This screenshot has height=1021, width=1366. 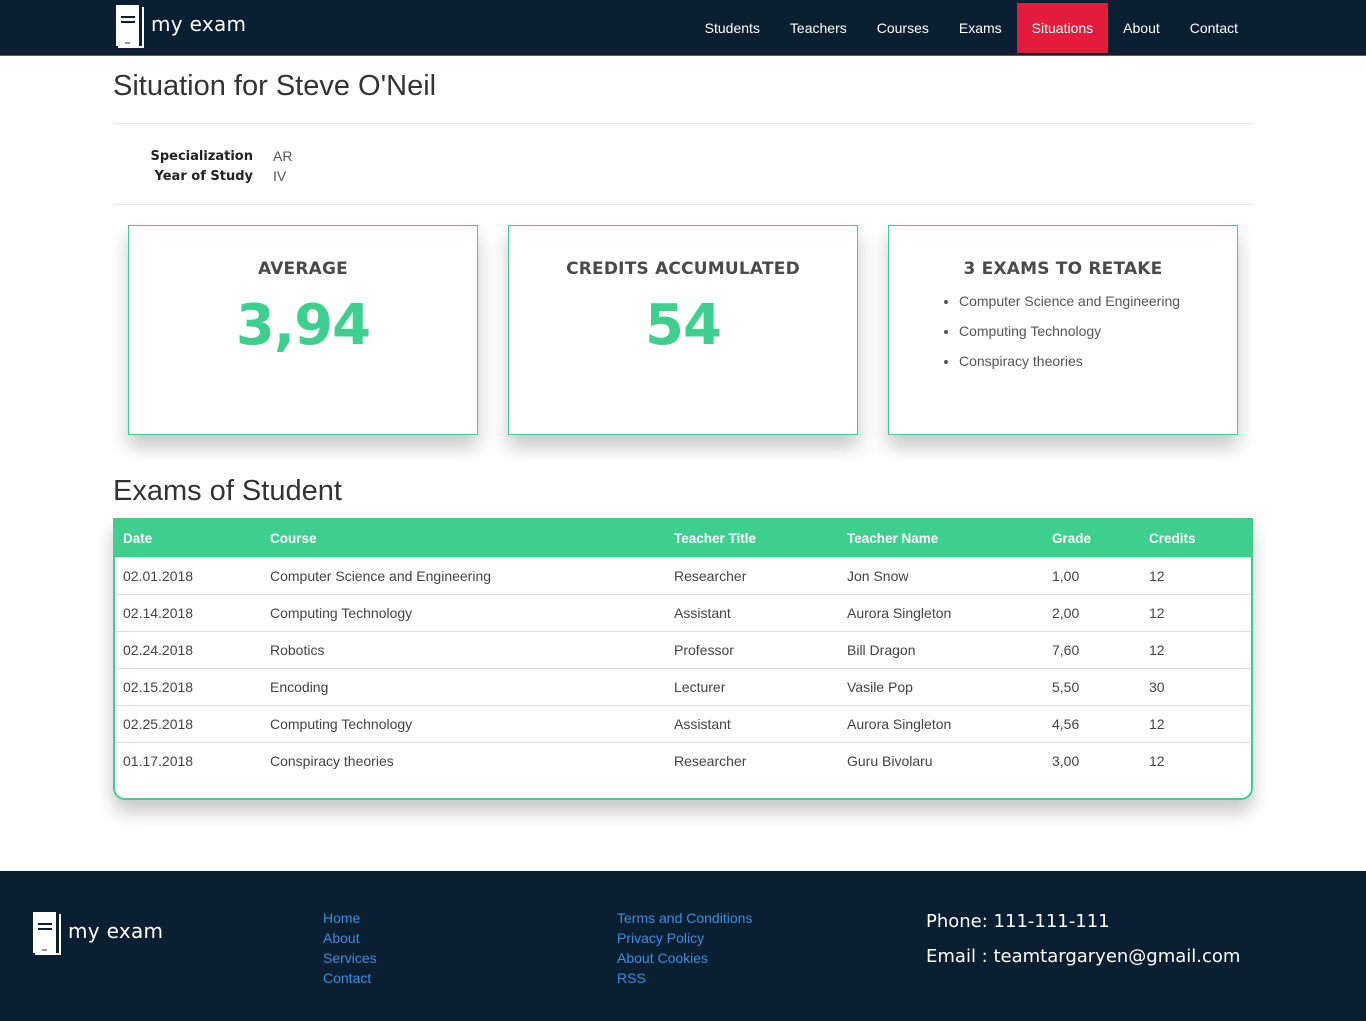 I want to click on footer-link-about: About, so click(x=350, y=938).